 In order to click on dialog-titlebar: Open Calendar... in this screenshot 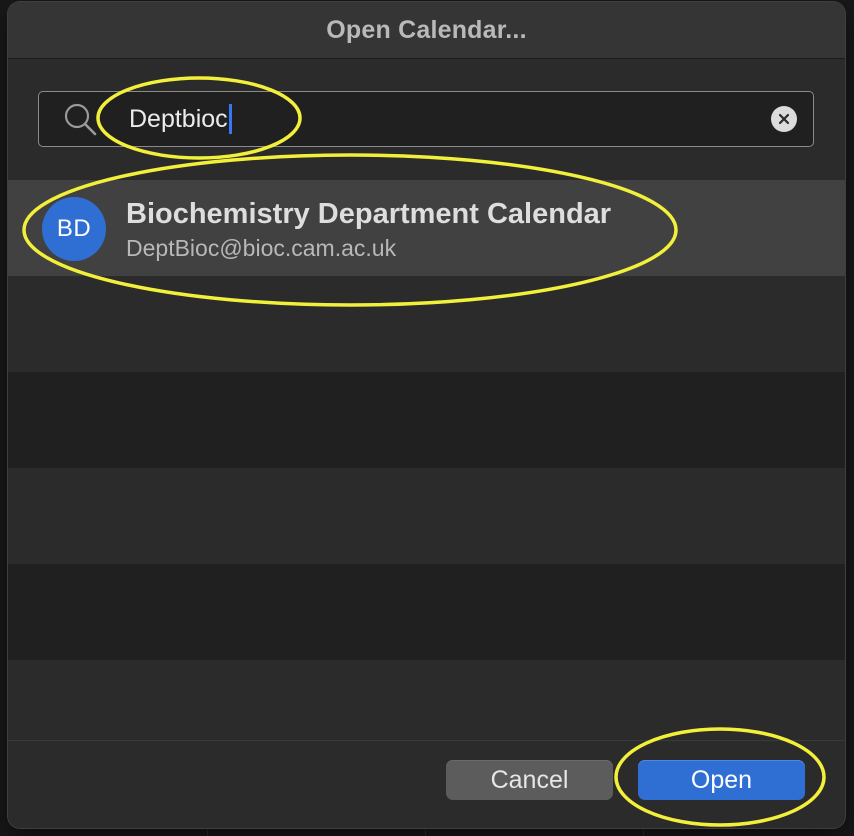, I will do `click(426, 30)`.